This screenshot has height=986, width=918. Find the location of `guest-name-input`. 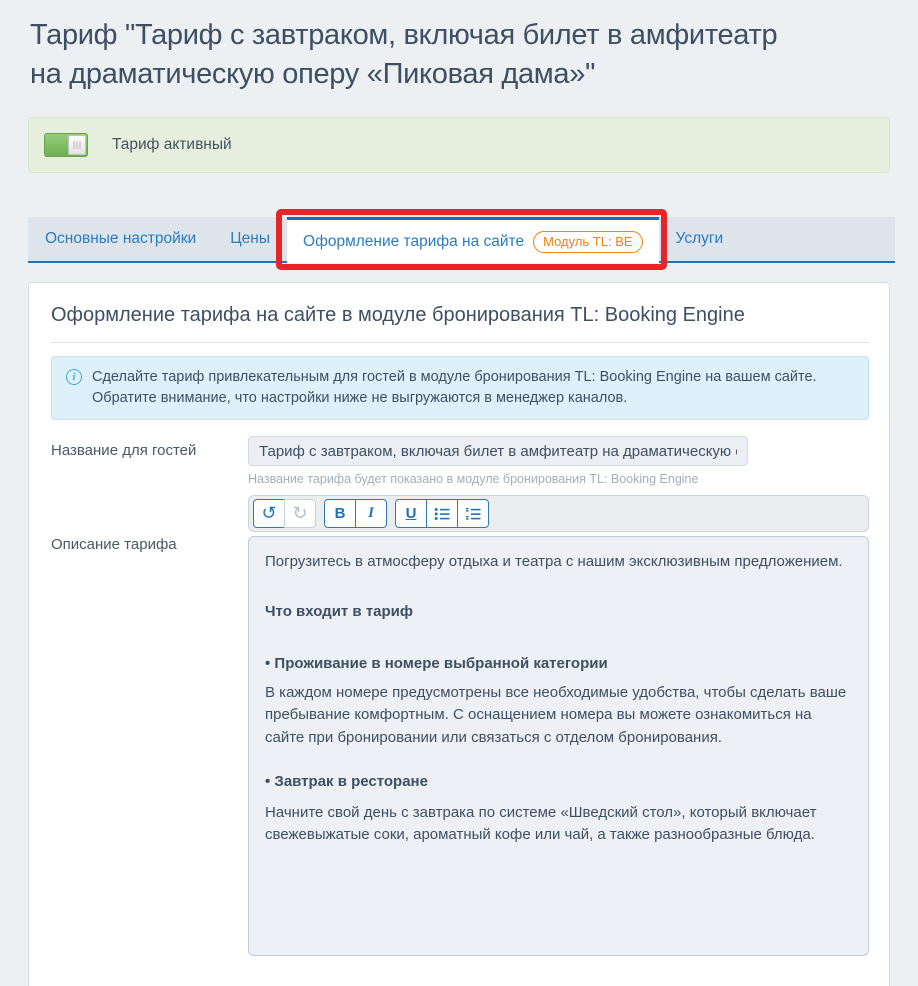

guest-name-input is located at coordinates (498, 451).